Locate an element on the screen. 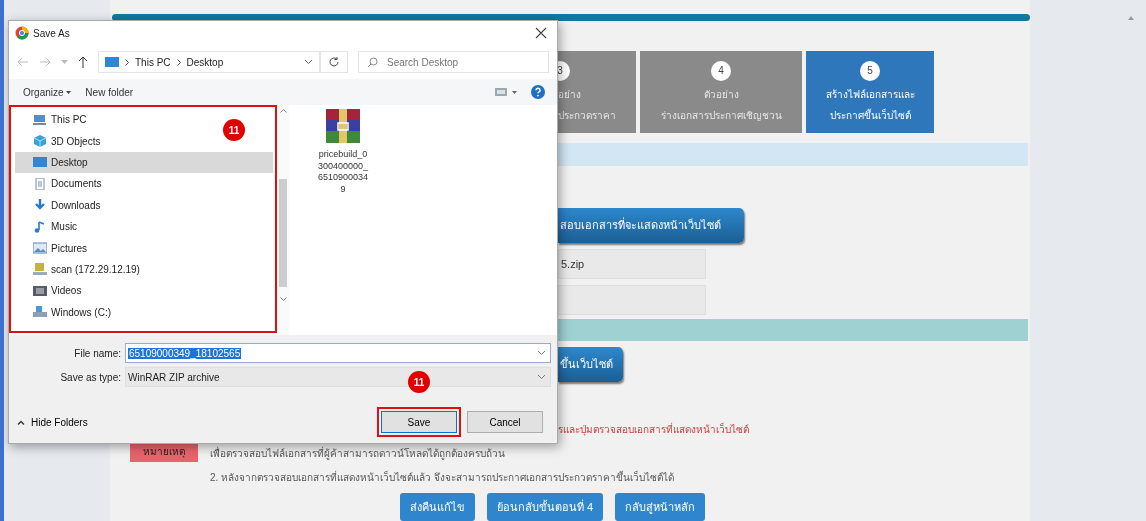 This screenshot has height=521, width=1146. refresh-icon is located at coordinates (334, 62).